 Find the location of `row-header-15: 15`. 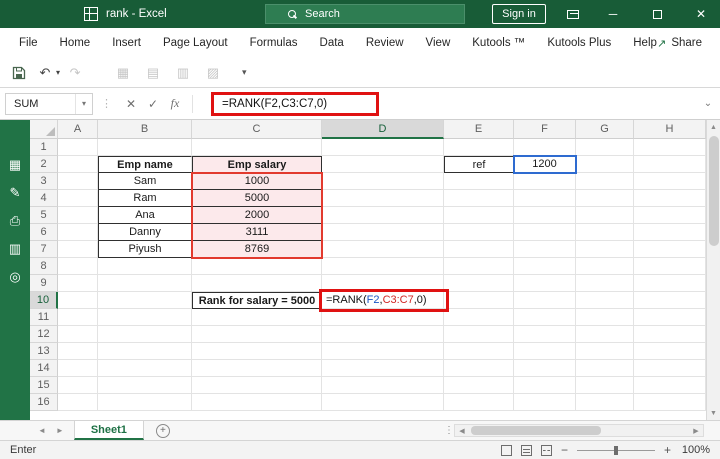

row-header-15: 15 is located at coordinates (44, 385).